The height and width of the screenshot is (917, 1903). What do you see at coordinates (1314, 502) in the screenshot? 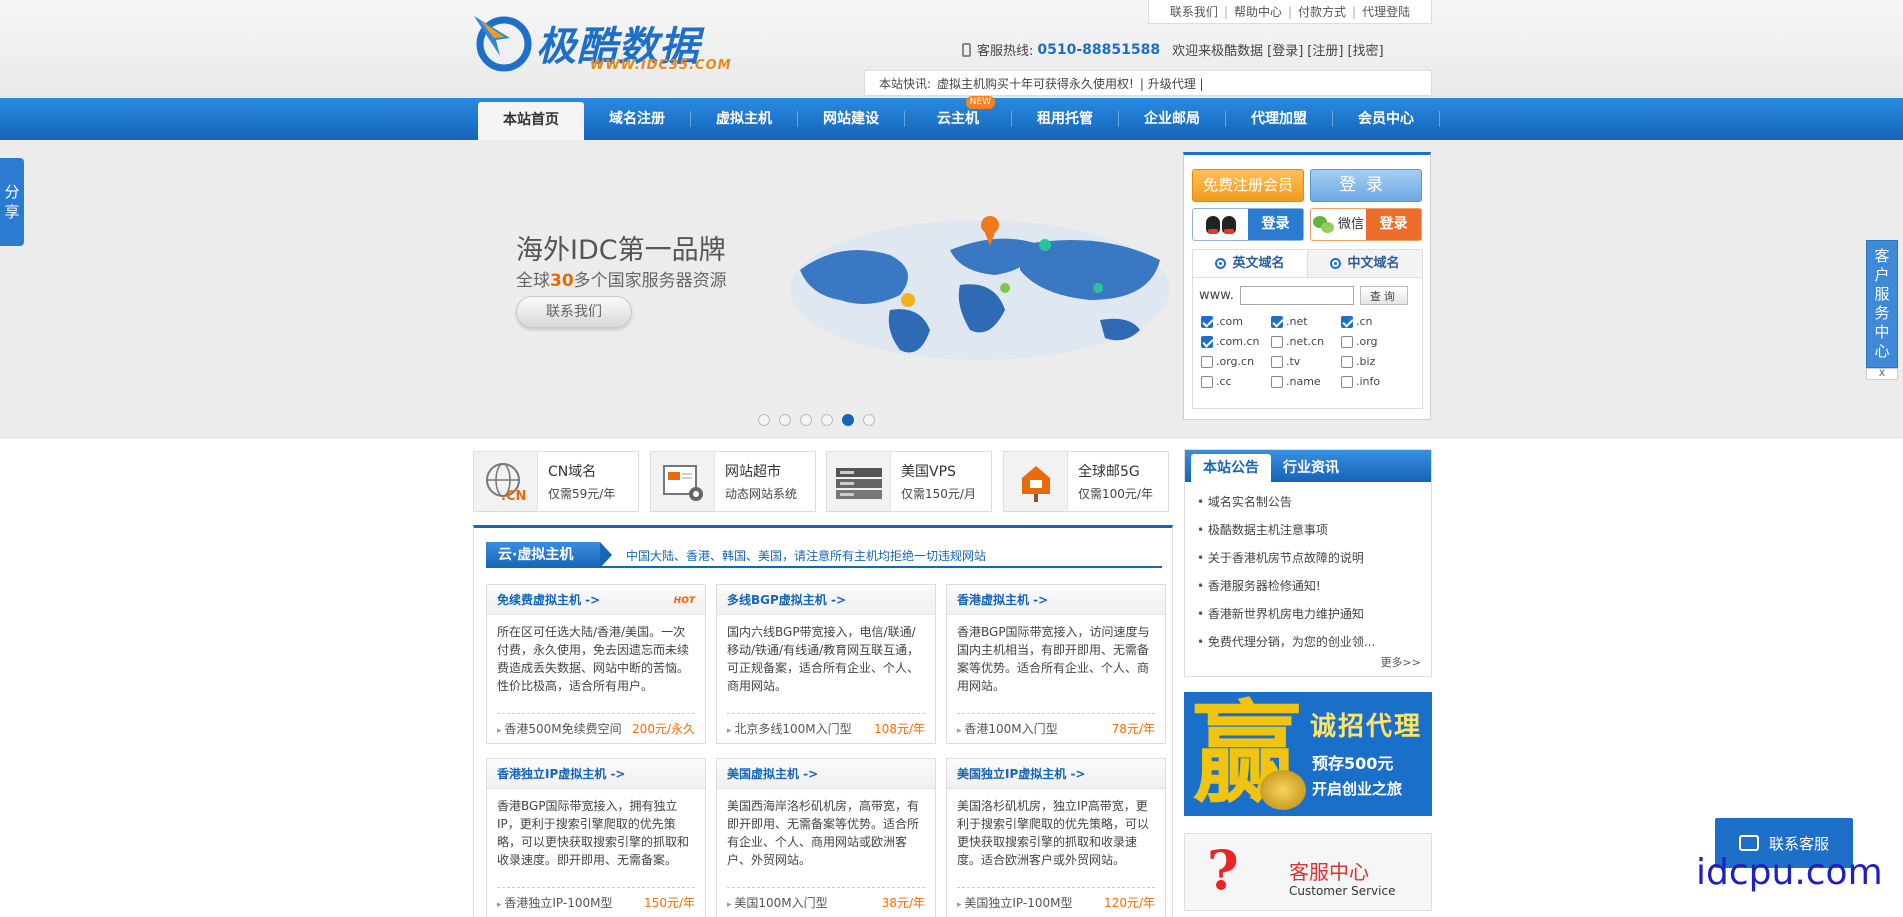
I see `notice-item: 域名实名制公告` at bounding box center [1314, 502].